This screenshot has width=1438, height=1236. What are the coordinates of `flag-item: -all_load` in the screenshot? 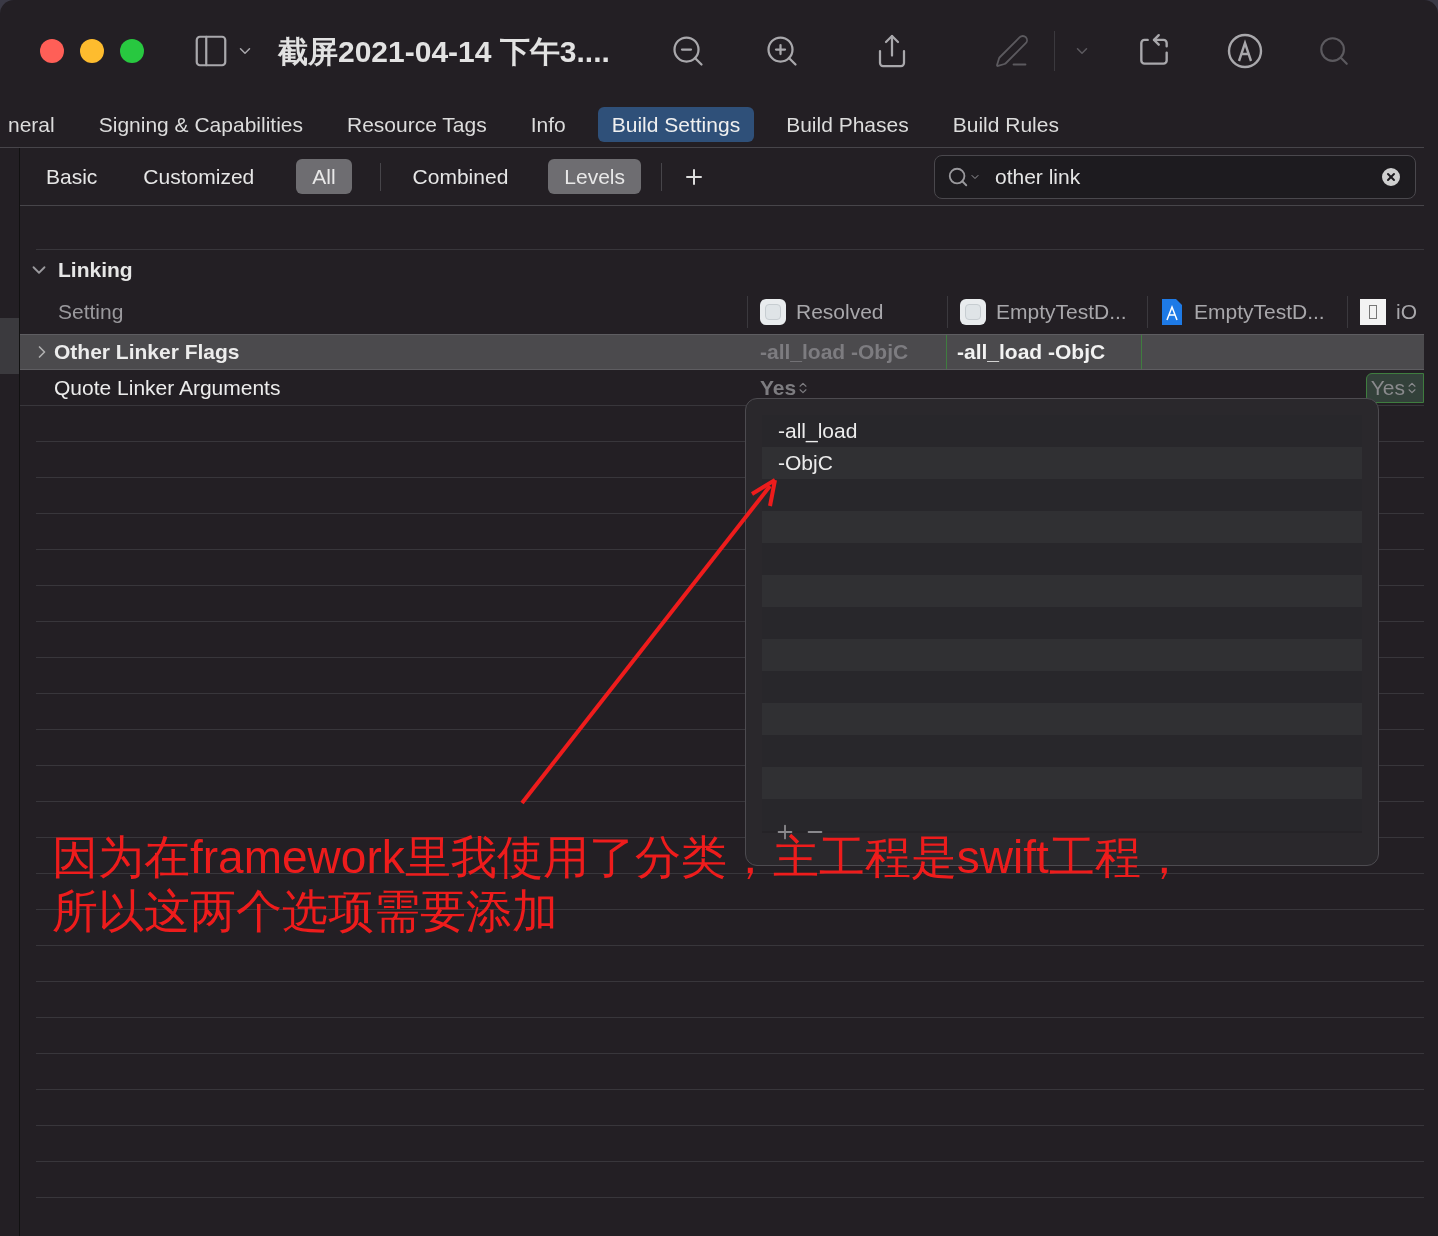 It's located at (818, 431).